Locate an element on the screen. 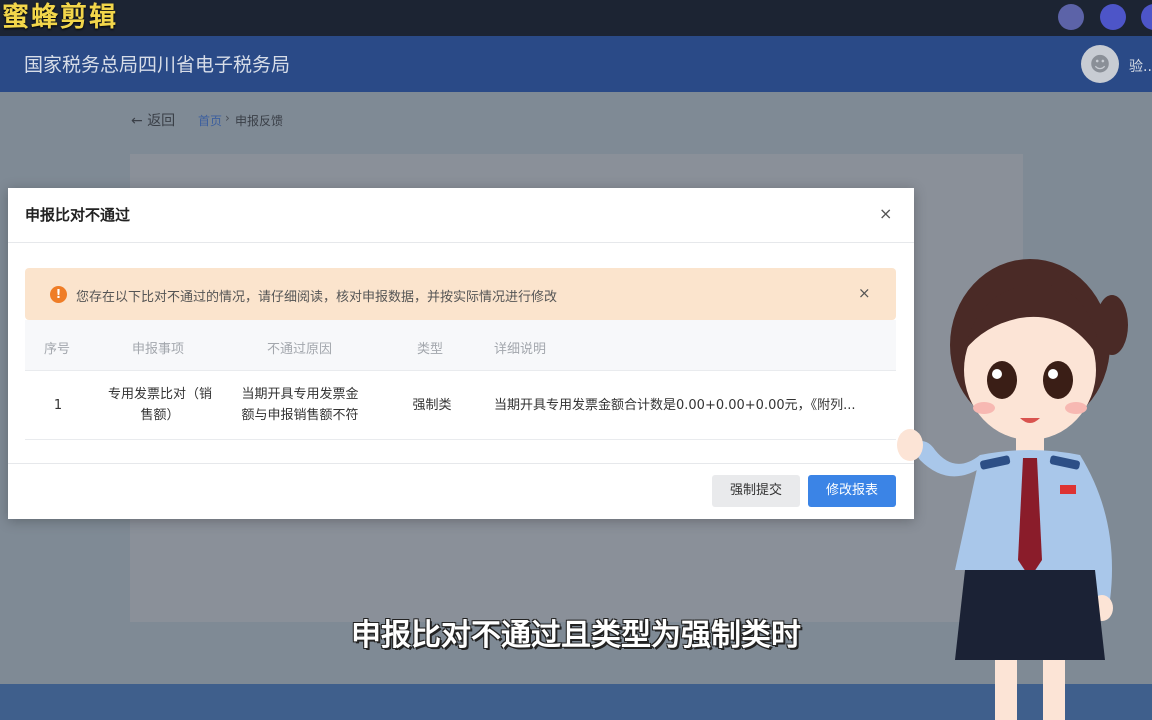  warning-icon: ! is located at coordinates (58, 294).